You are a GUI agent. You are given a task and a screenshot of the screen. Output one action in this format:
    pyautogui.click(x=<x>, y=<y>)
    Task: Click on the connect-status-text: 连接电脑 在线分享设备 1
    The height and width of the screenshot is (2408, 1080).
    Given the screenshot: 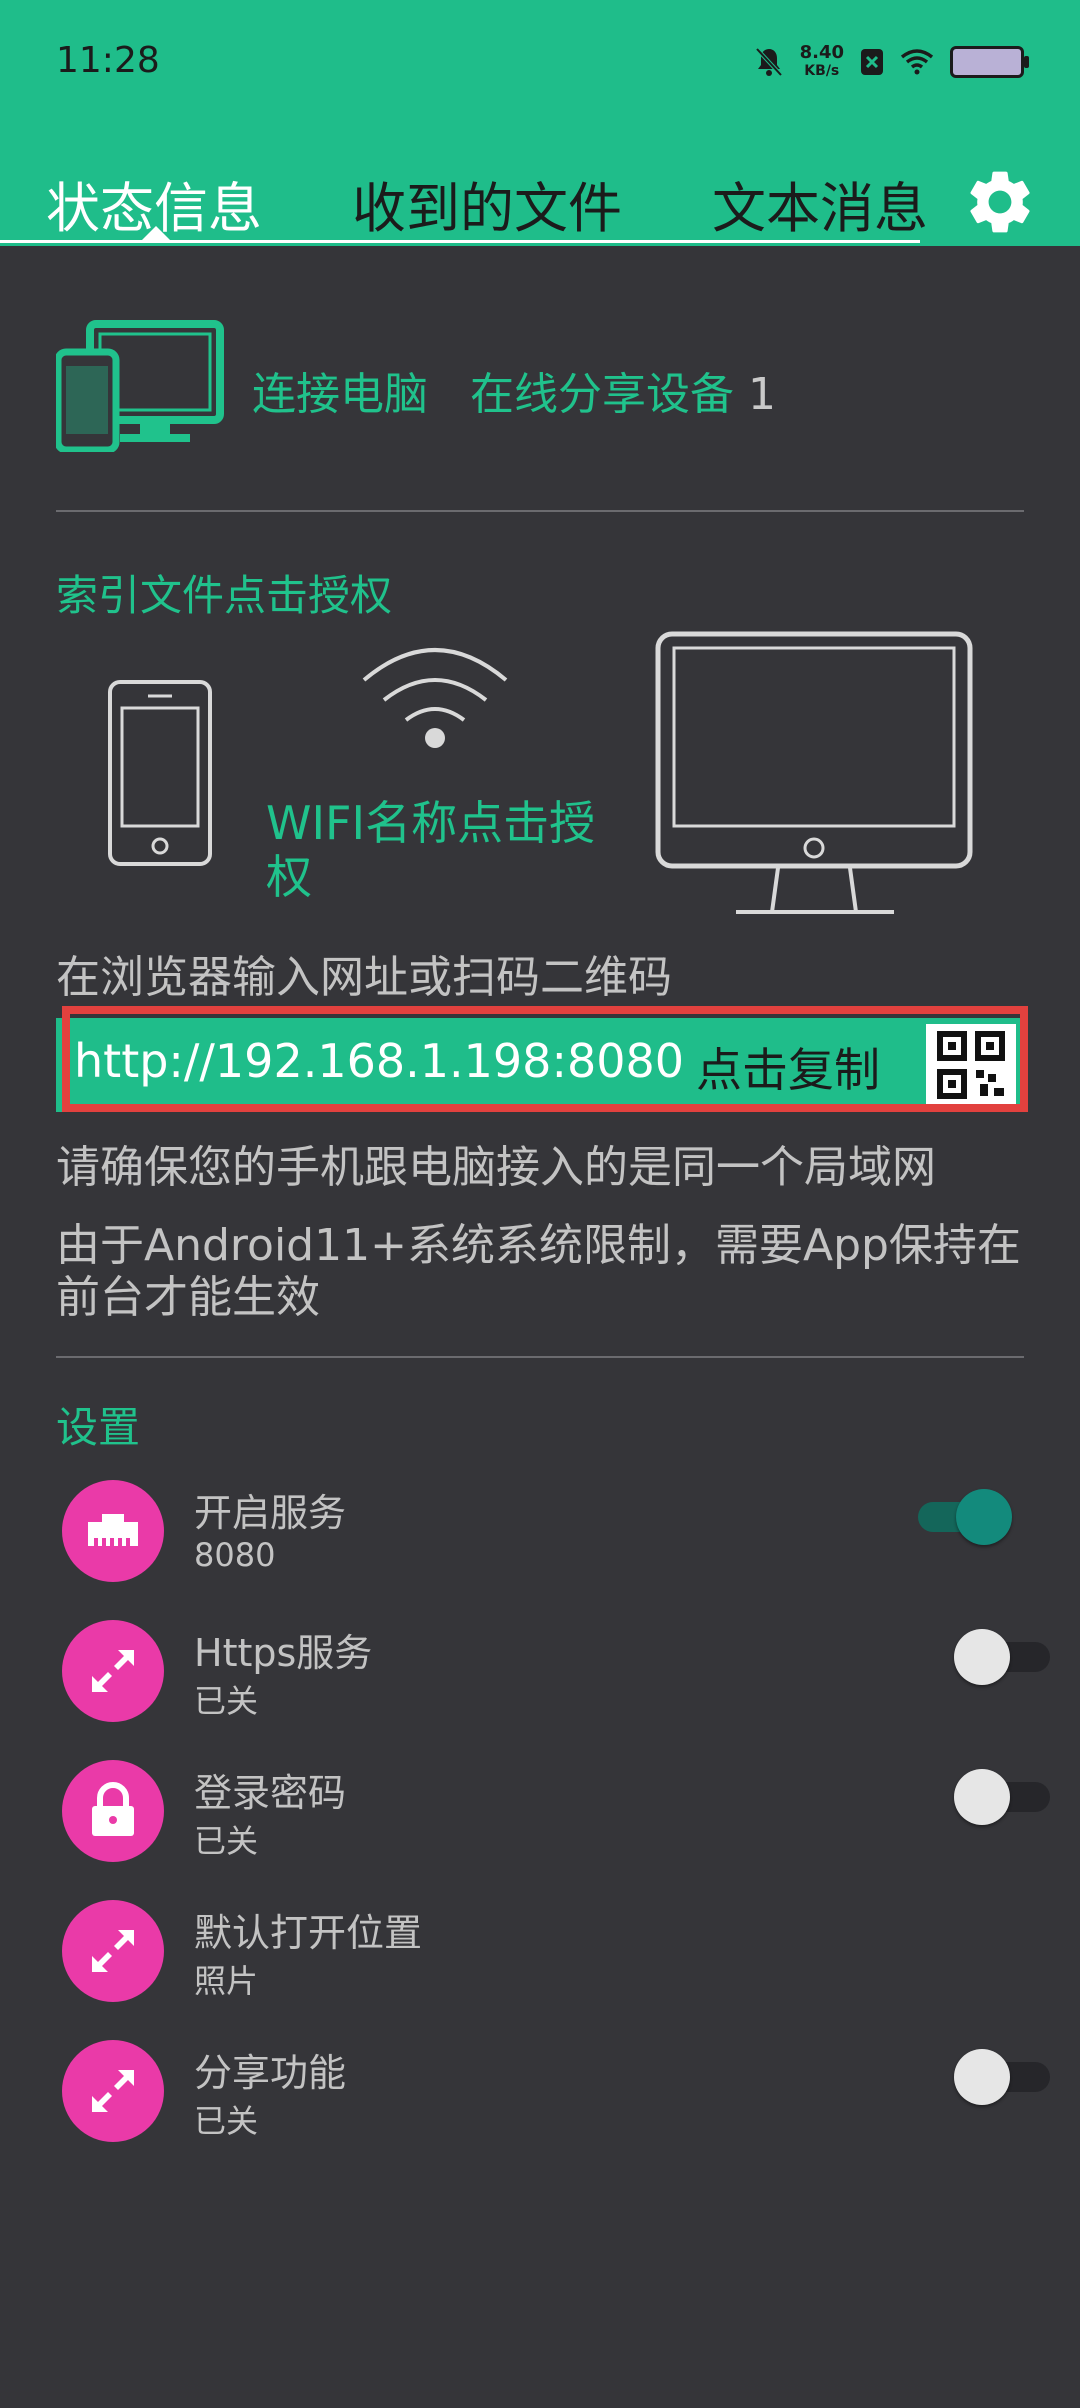 What is the action you would take?
    pyautogui.click(x=514, y=390)
    